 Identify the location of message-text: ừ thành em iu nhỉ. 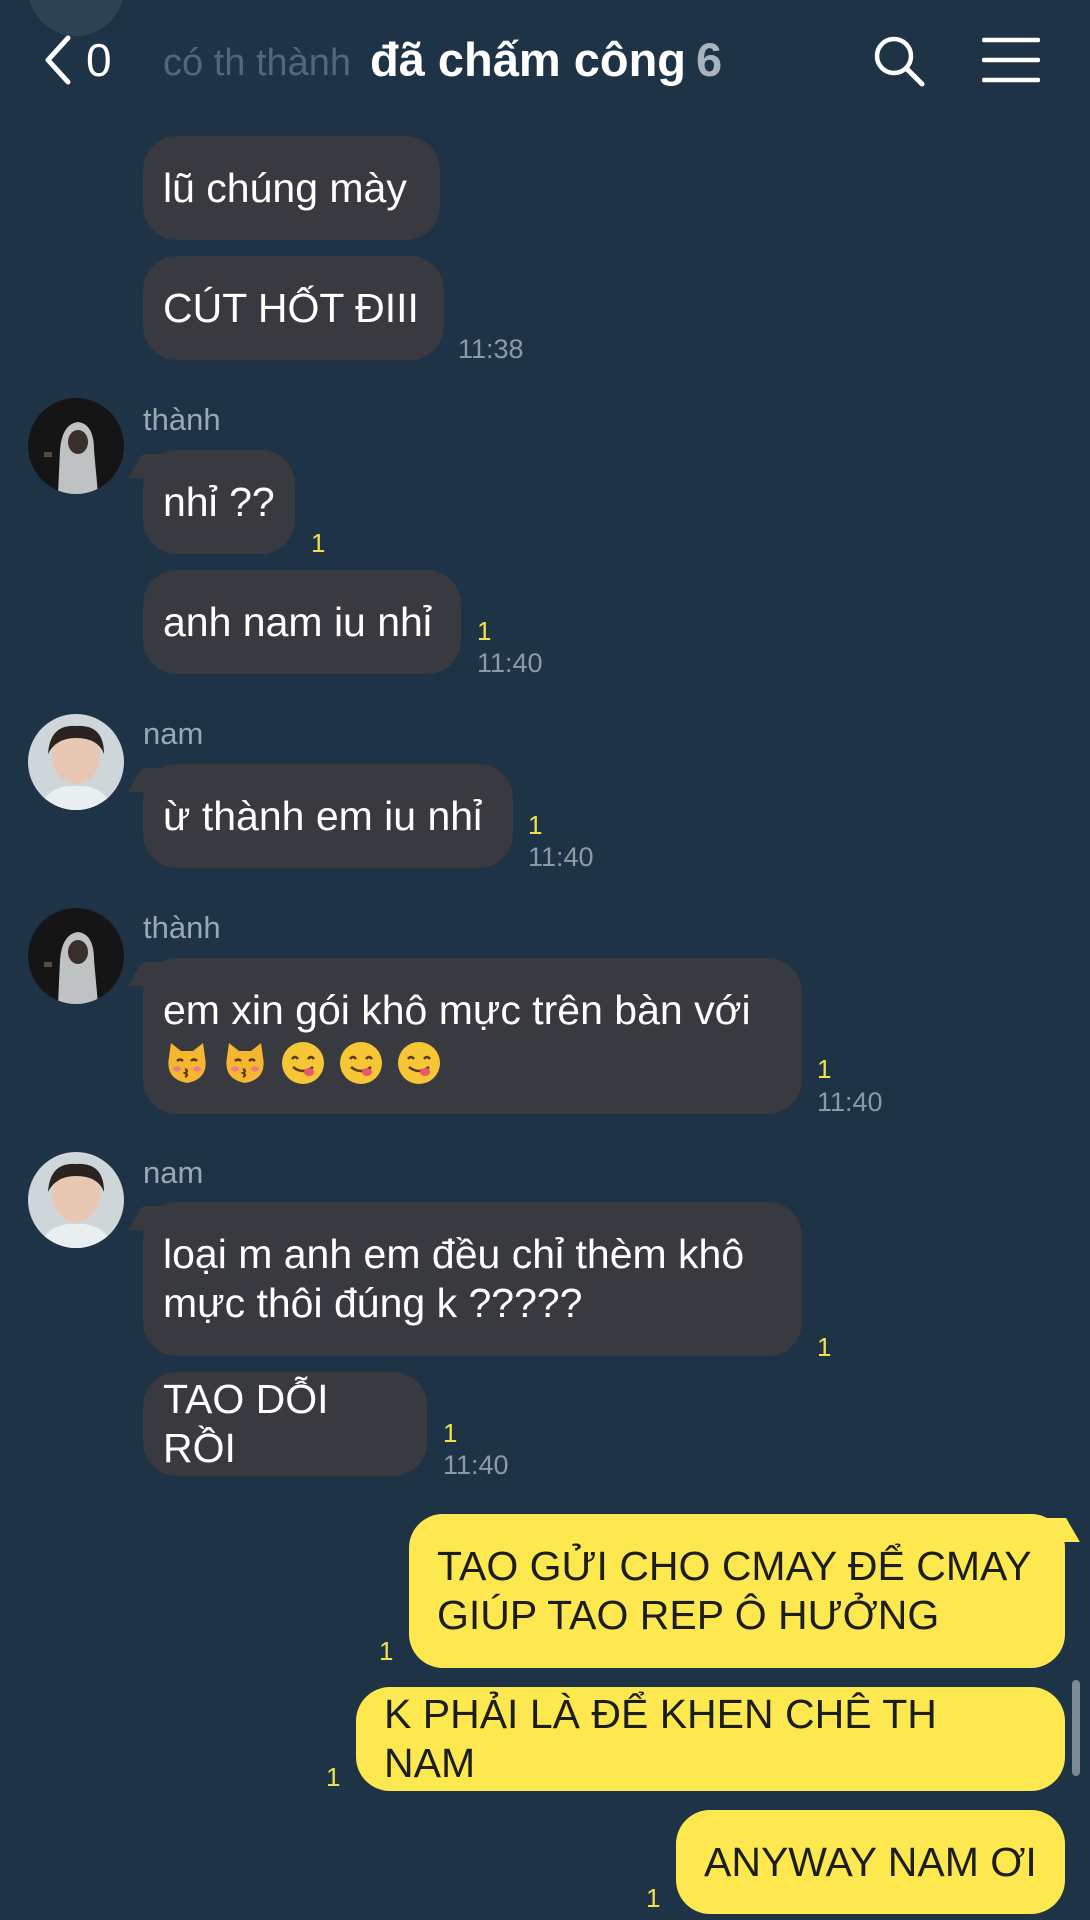
(323, 815).